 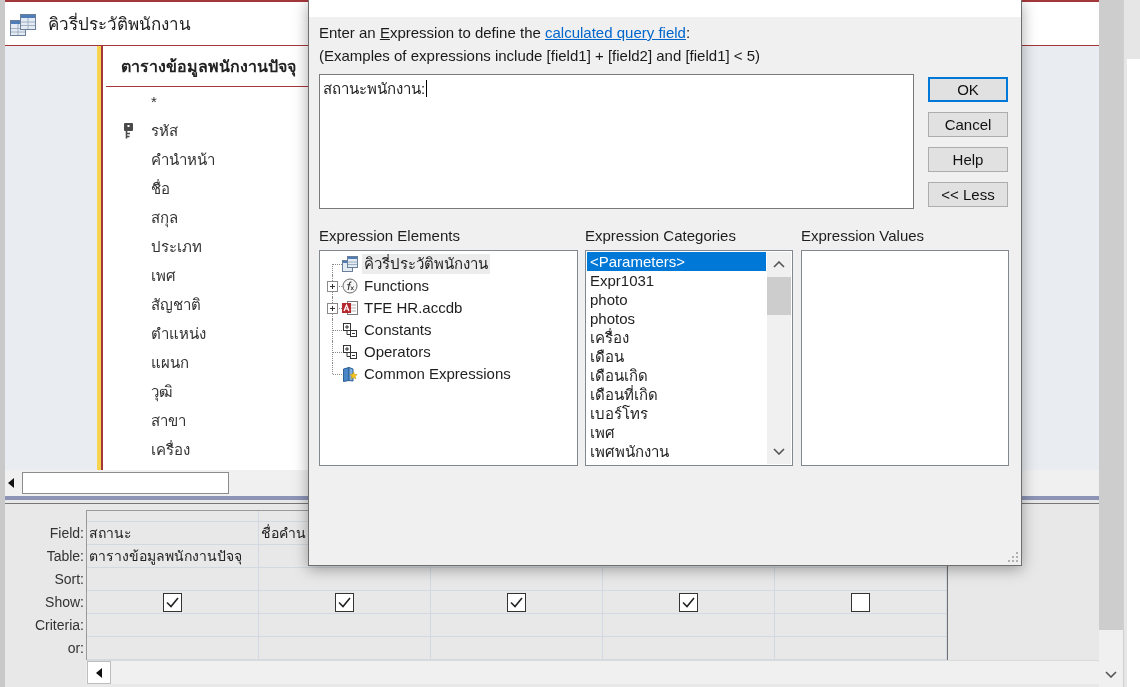 I want to click on section-label: Expression Categories, so click(x=661, y=236).